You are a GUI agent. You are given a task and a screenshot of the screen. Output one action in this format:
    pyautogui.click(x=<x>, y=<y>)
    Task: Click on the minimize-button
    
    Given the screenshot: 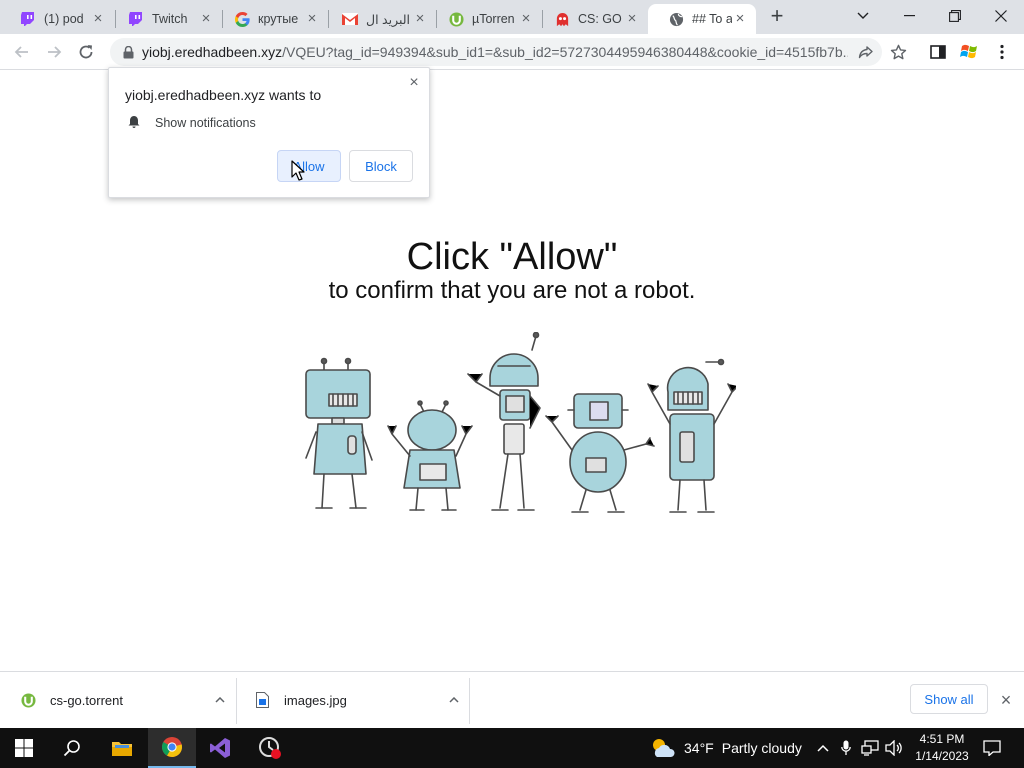 What is the action you would take?
    pyautogui.click(x=909, y=16)
    